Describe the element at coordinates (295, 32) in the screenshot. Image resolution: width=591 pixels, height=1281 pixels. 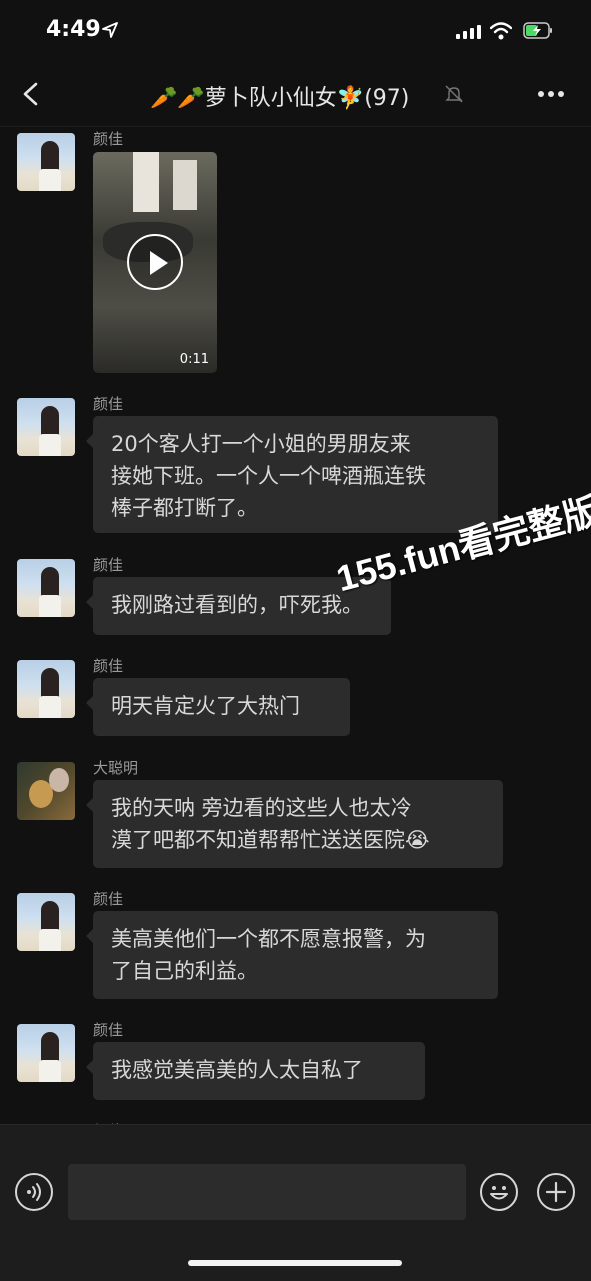
I see `status-bar: 4:49` at that location.